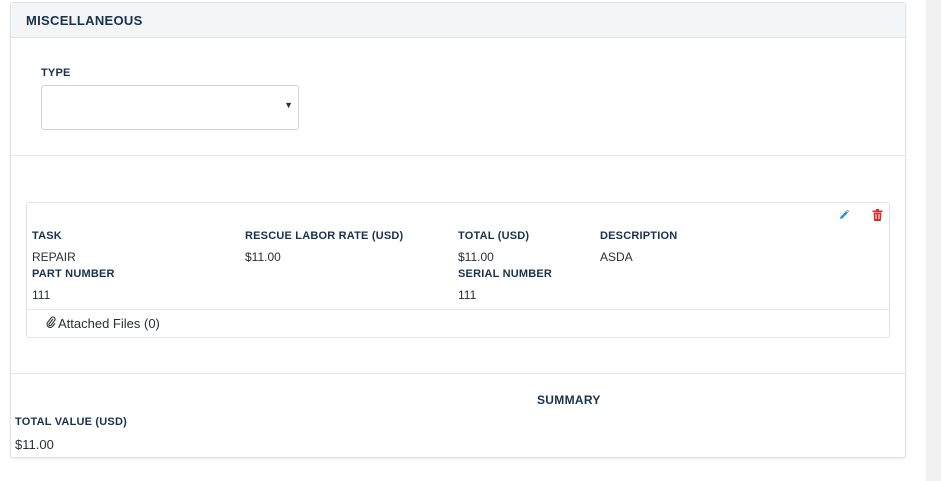 The width and height of the screenshot is (941, 481). Describe the element at coordinates (639, 236) in the screenshot. I see `description-label: DESCRIPTION` at that location.